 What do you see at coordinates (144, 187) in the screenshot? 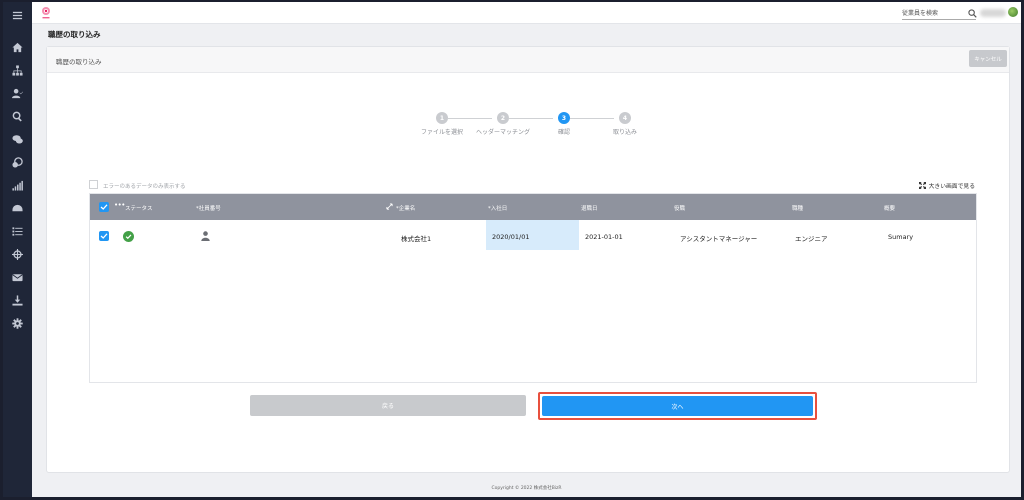
I see `error-only-label: エラーのあるデータのみ表示する` at bounding box center [144, 187].